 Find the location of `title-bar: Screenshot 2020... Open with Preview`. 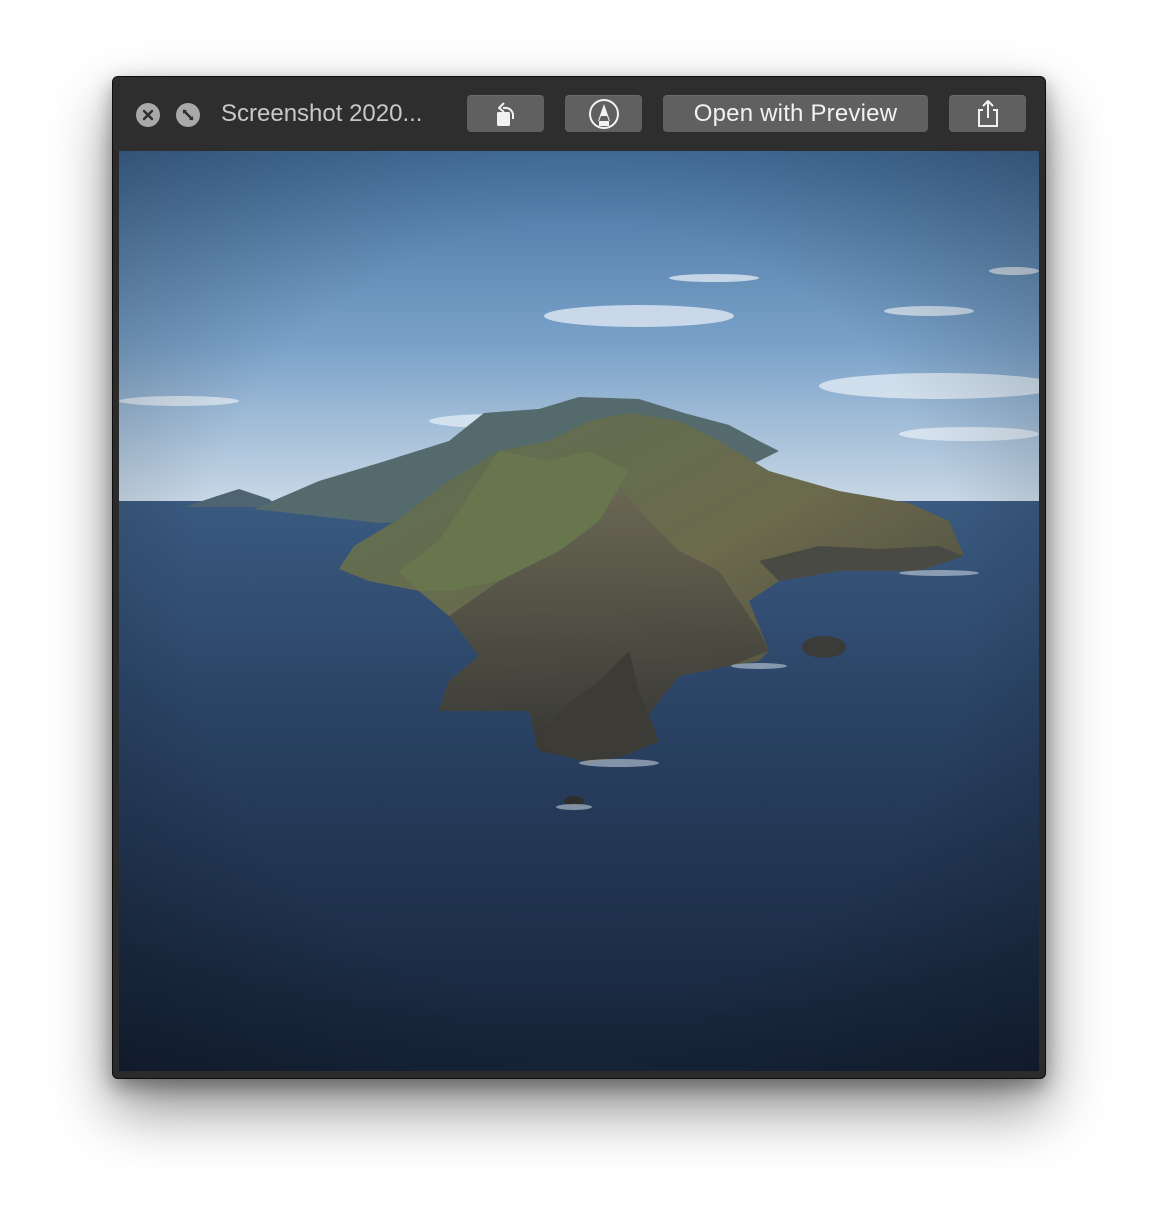

title-bar: Screenshot 2020... Open with Preview is located at coordinates (579, 114).